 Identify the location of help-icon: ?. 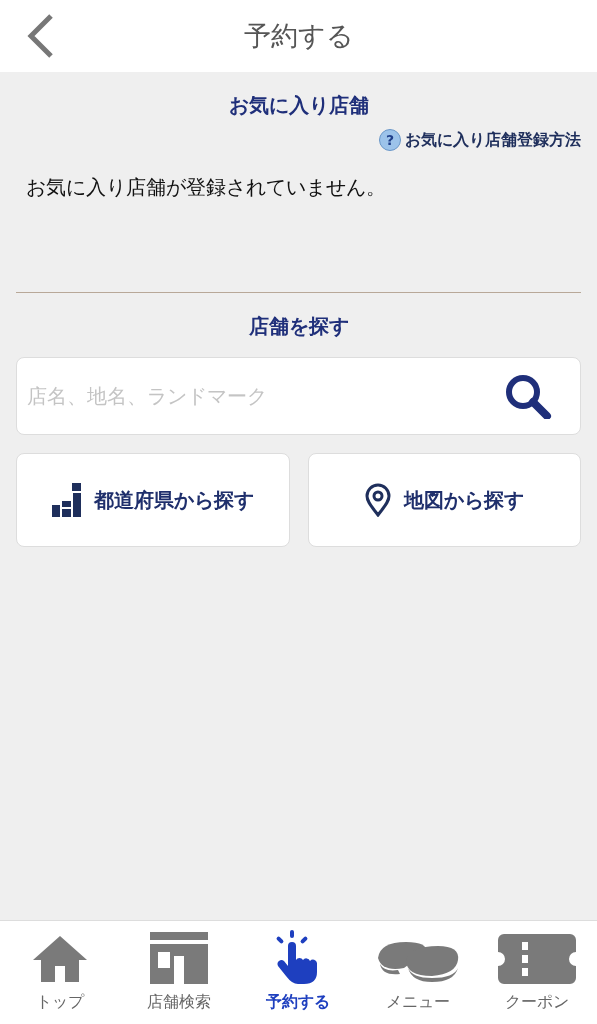
(390, 140).